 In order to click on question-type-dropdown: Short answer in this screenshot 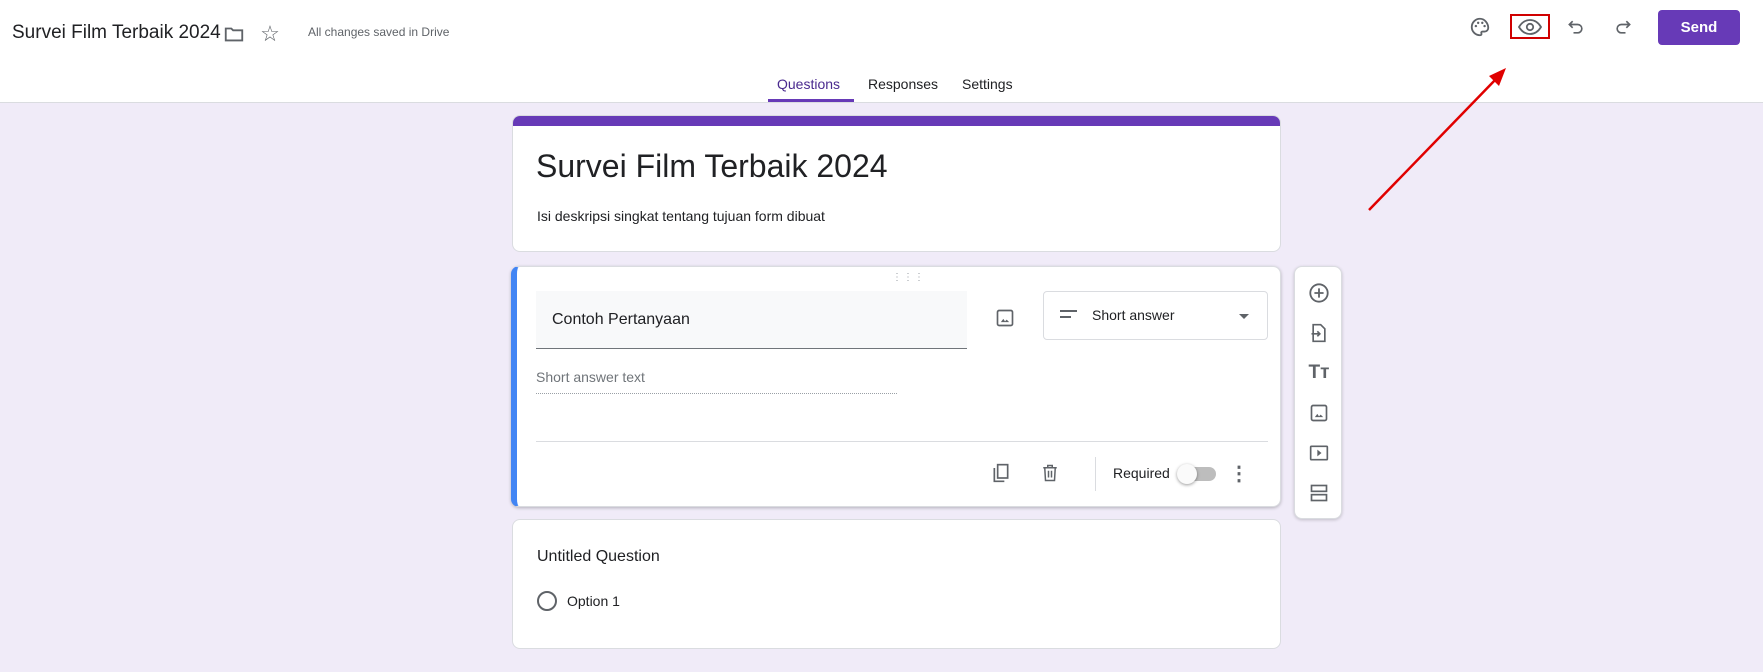, I will do `click(1155, 315)`.